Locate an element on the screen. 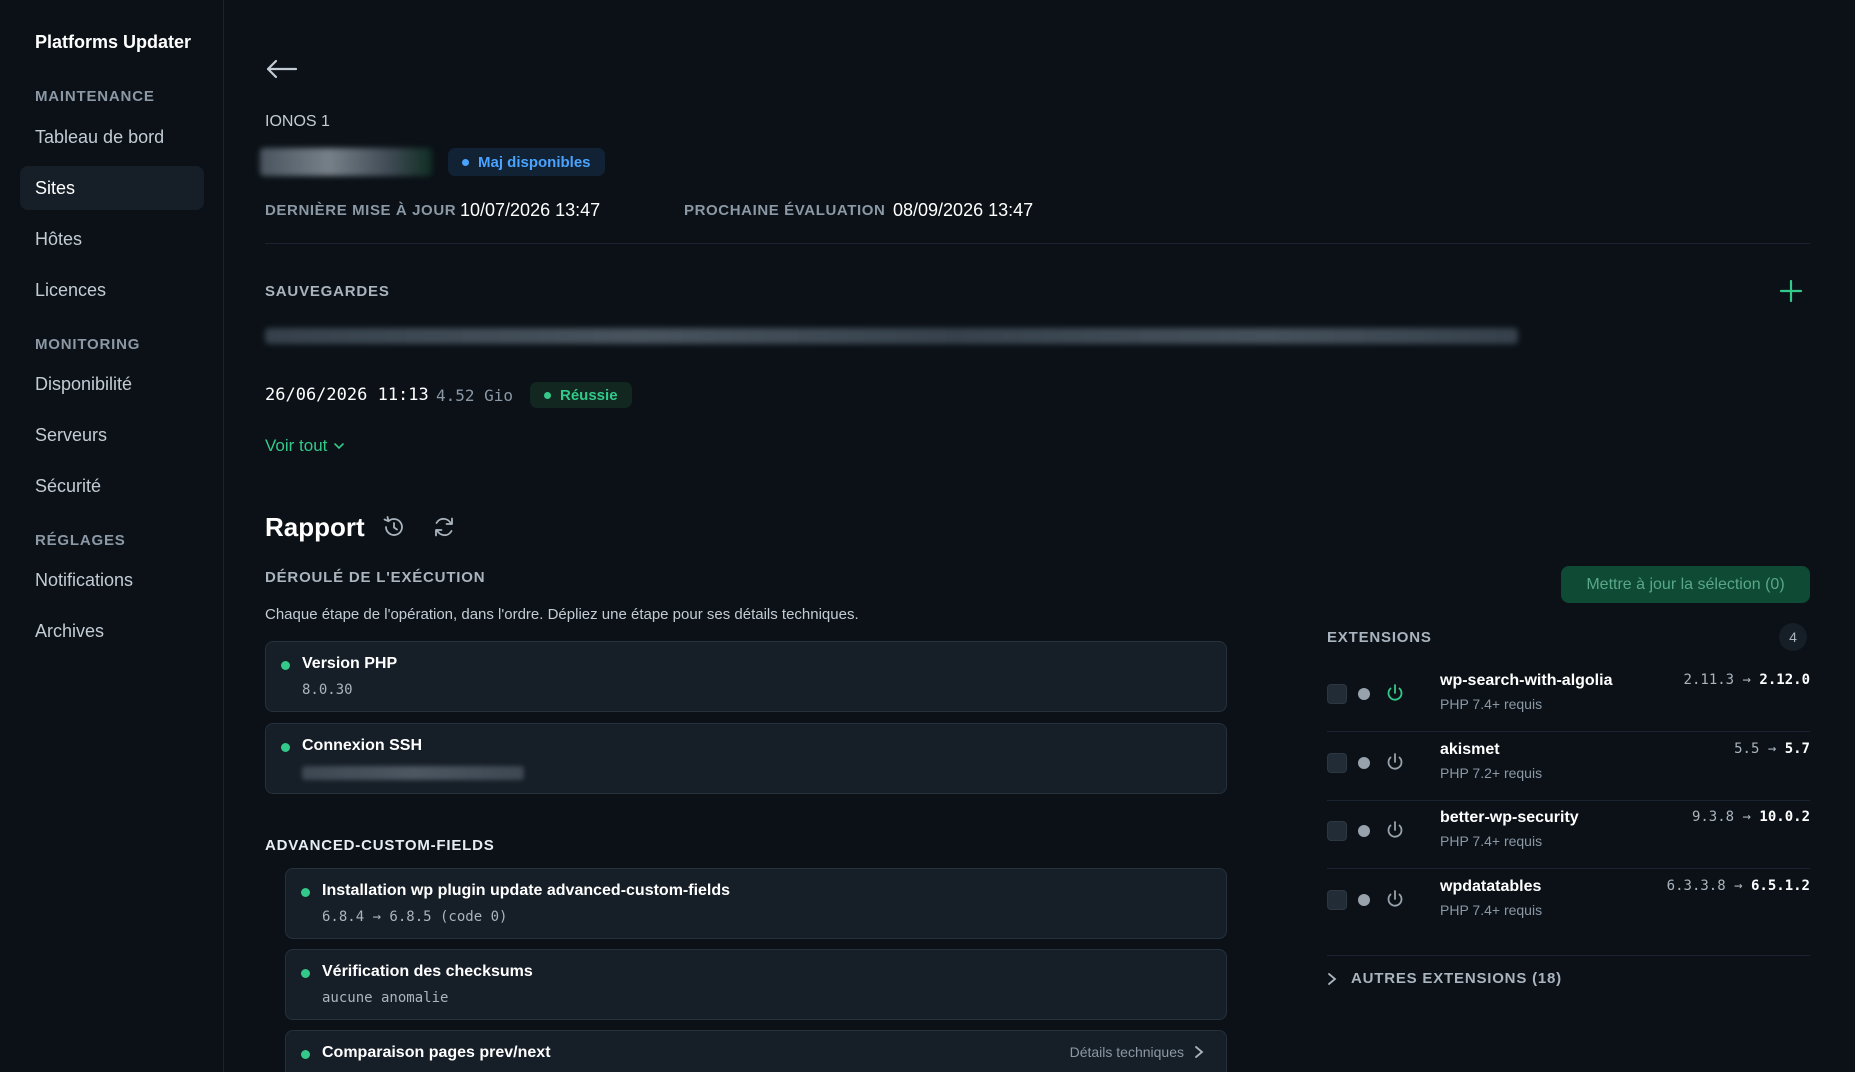 The width and height of the screenshot is (1855, 1072). refresh-icon is located at coordinates (444, 527).